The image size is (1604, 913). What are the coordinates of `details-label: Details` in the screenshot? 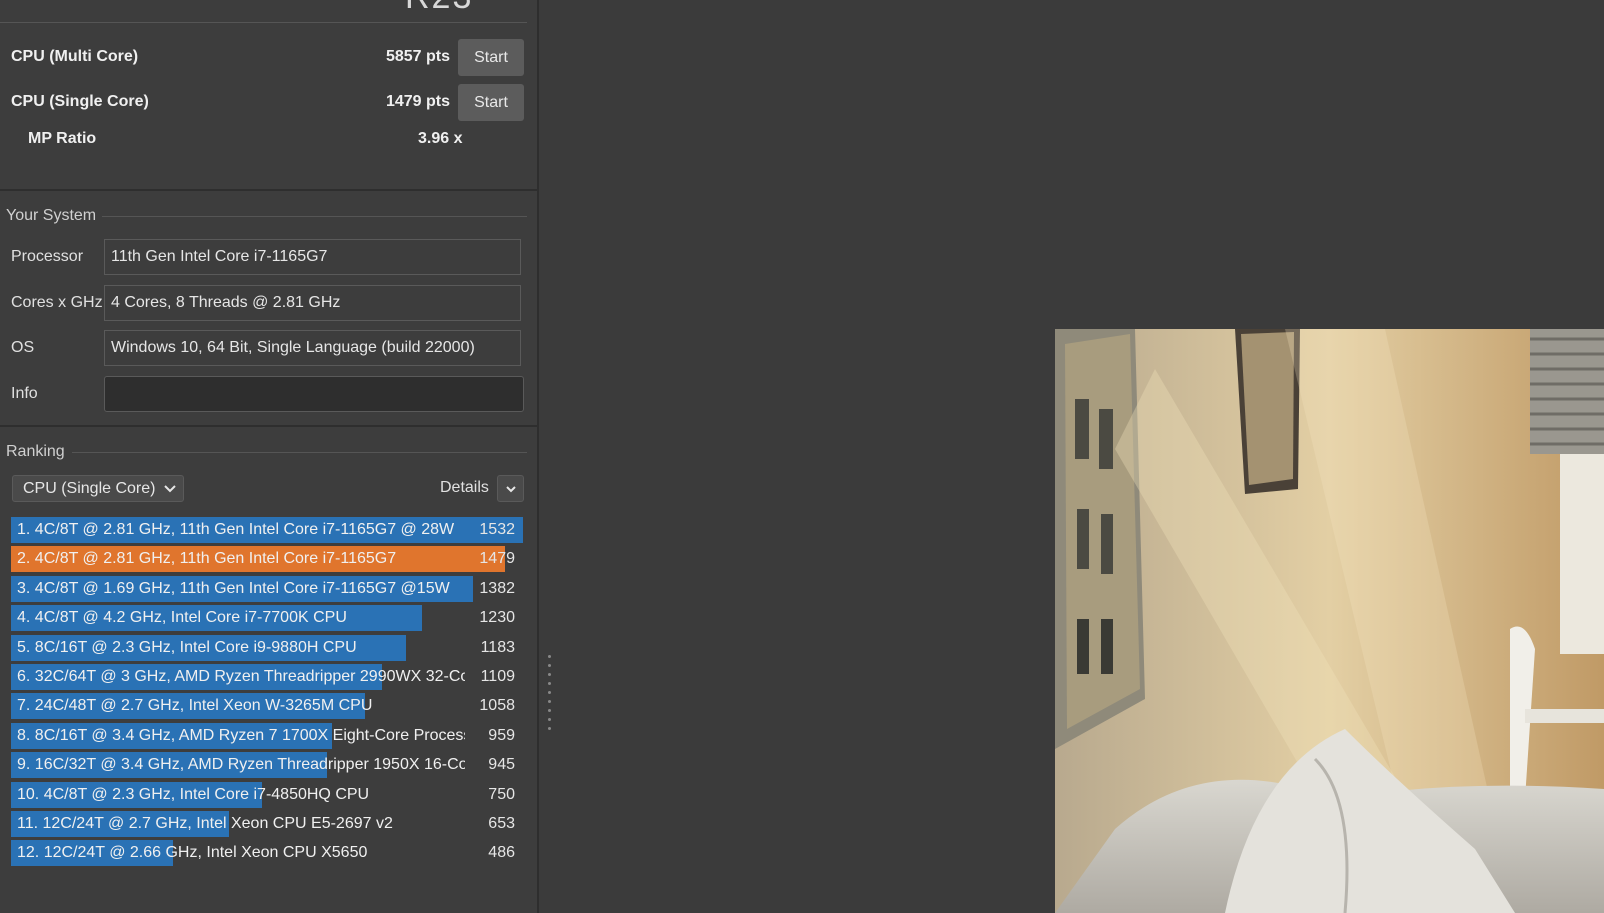 It's located at (464, 487).